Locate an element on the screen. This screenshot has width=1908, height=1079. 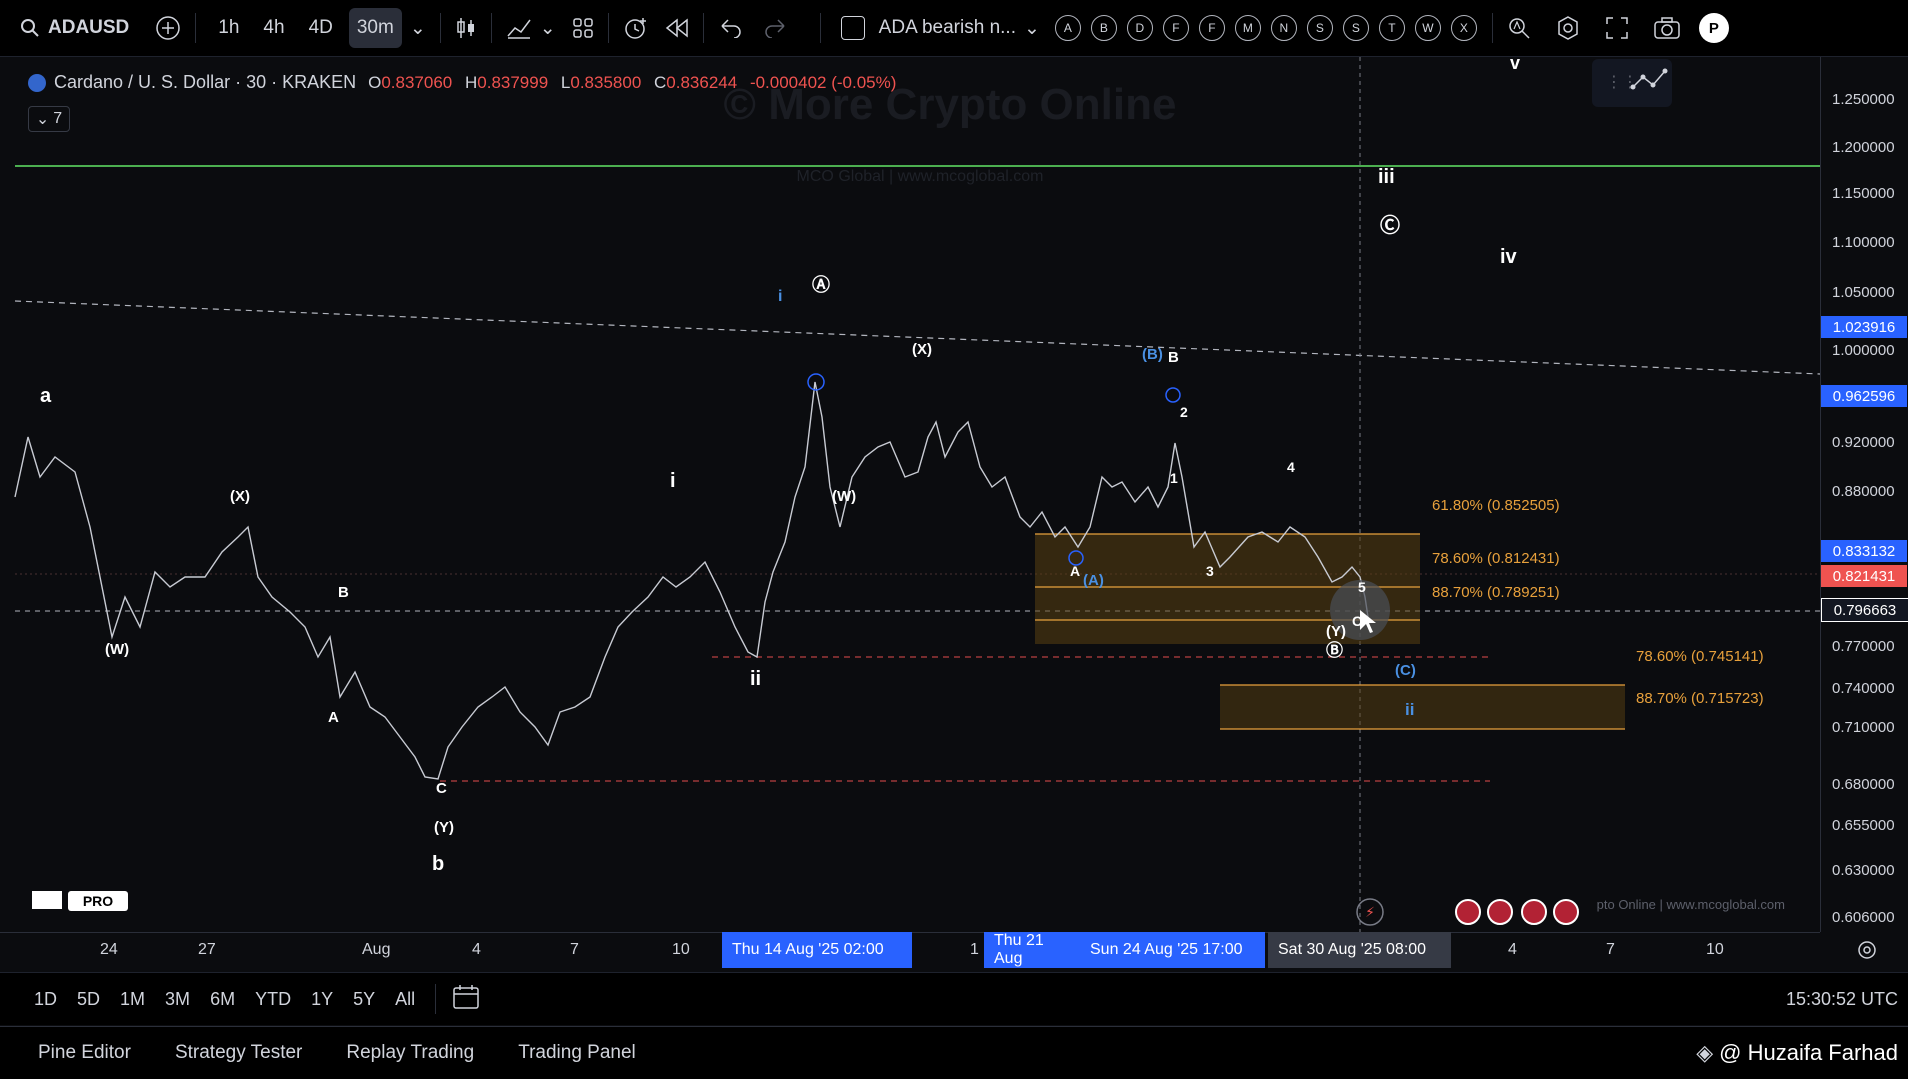
range-button-ytd: YTD is located at coordinates (273, 999).